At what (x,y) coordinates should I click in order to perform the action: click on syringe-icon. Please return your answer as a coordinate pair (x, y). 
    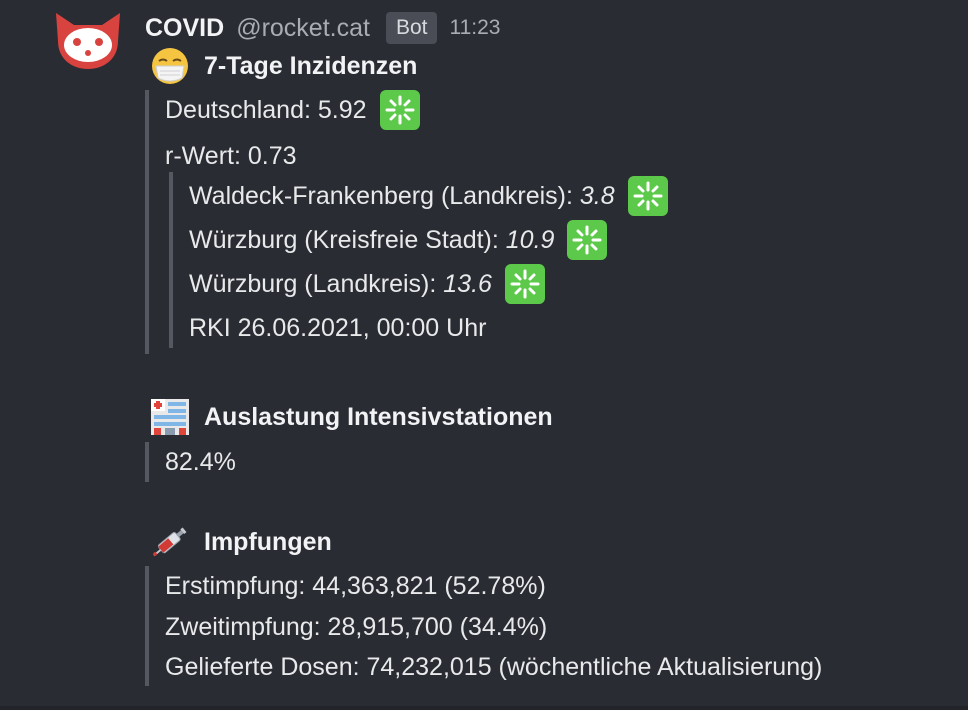
    Looking at the image, I should click on (170, 542).